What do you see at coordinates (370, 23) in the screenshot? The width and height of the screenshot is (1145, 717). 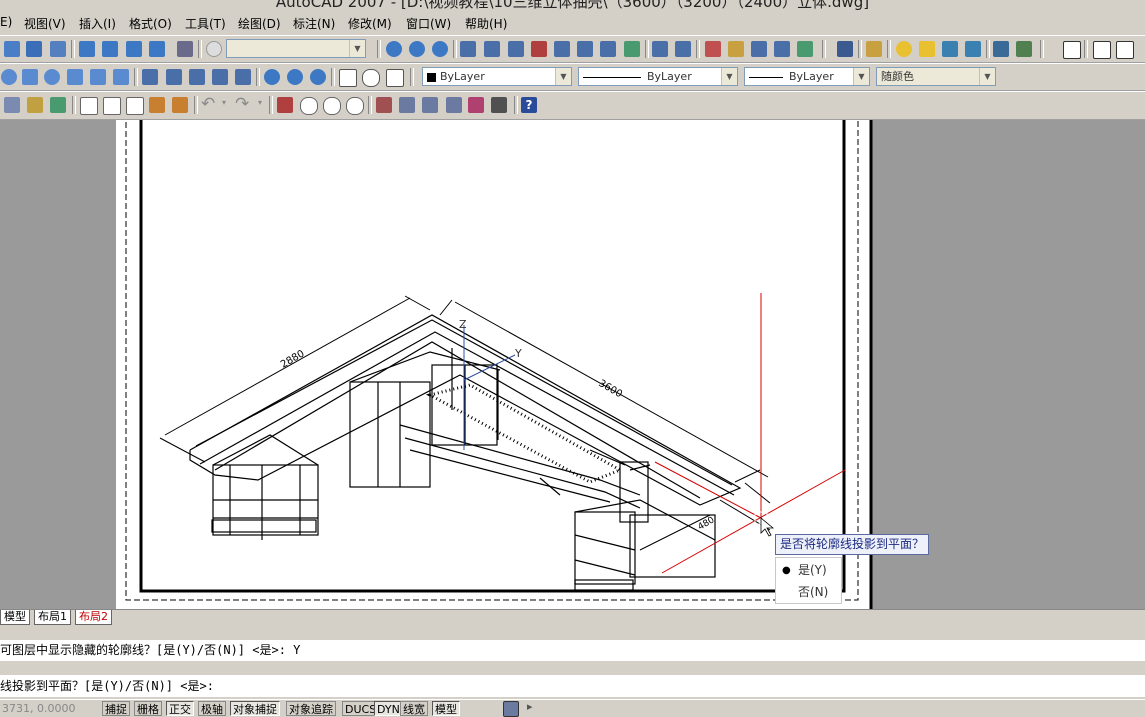 I see `menu-modify: 修改(M)` at bounding box center [370, 23].